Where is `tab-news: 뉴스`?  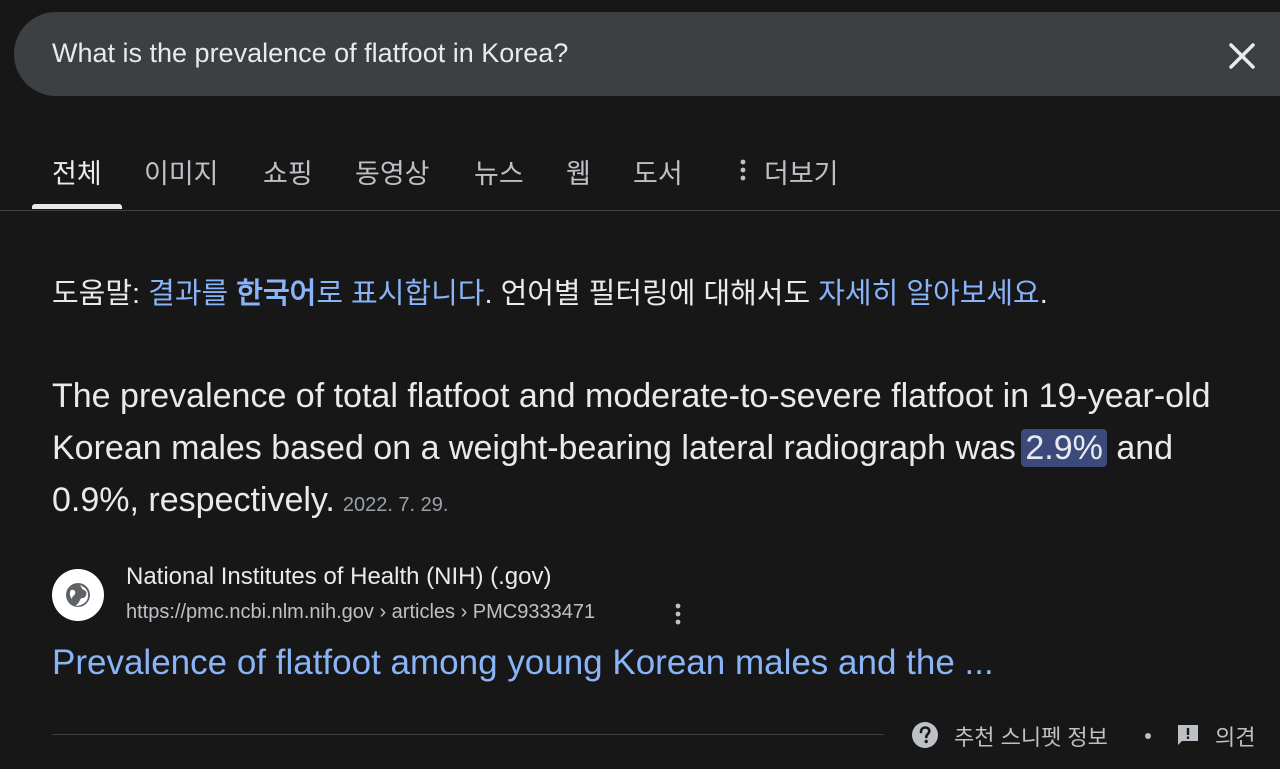
tab-news: 뉴스 is located at coordinates (499, 171).